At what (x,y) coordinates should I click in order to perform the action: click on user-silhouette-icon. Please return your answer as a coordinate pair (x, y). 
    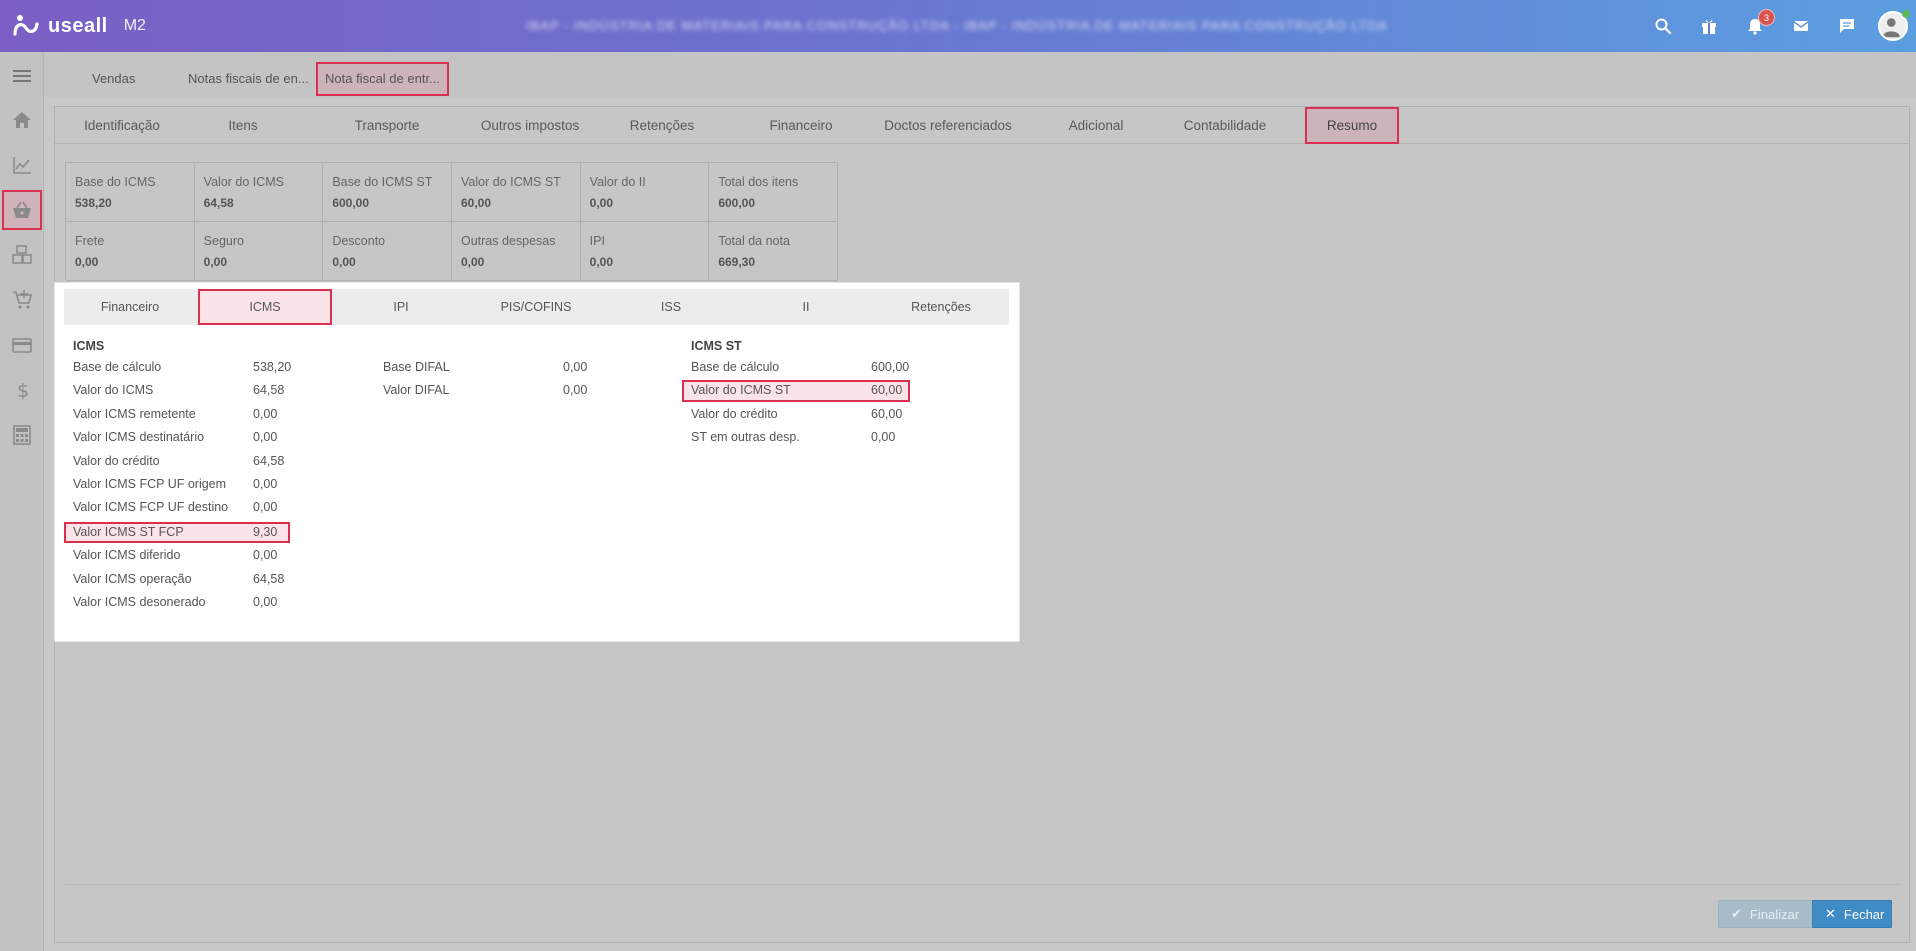
    Looking at the image, I should click on (1891, 28).